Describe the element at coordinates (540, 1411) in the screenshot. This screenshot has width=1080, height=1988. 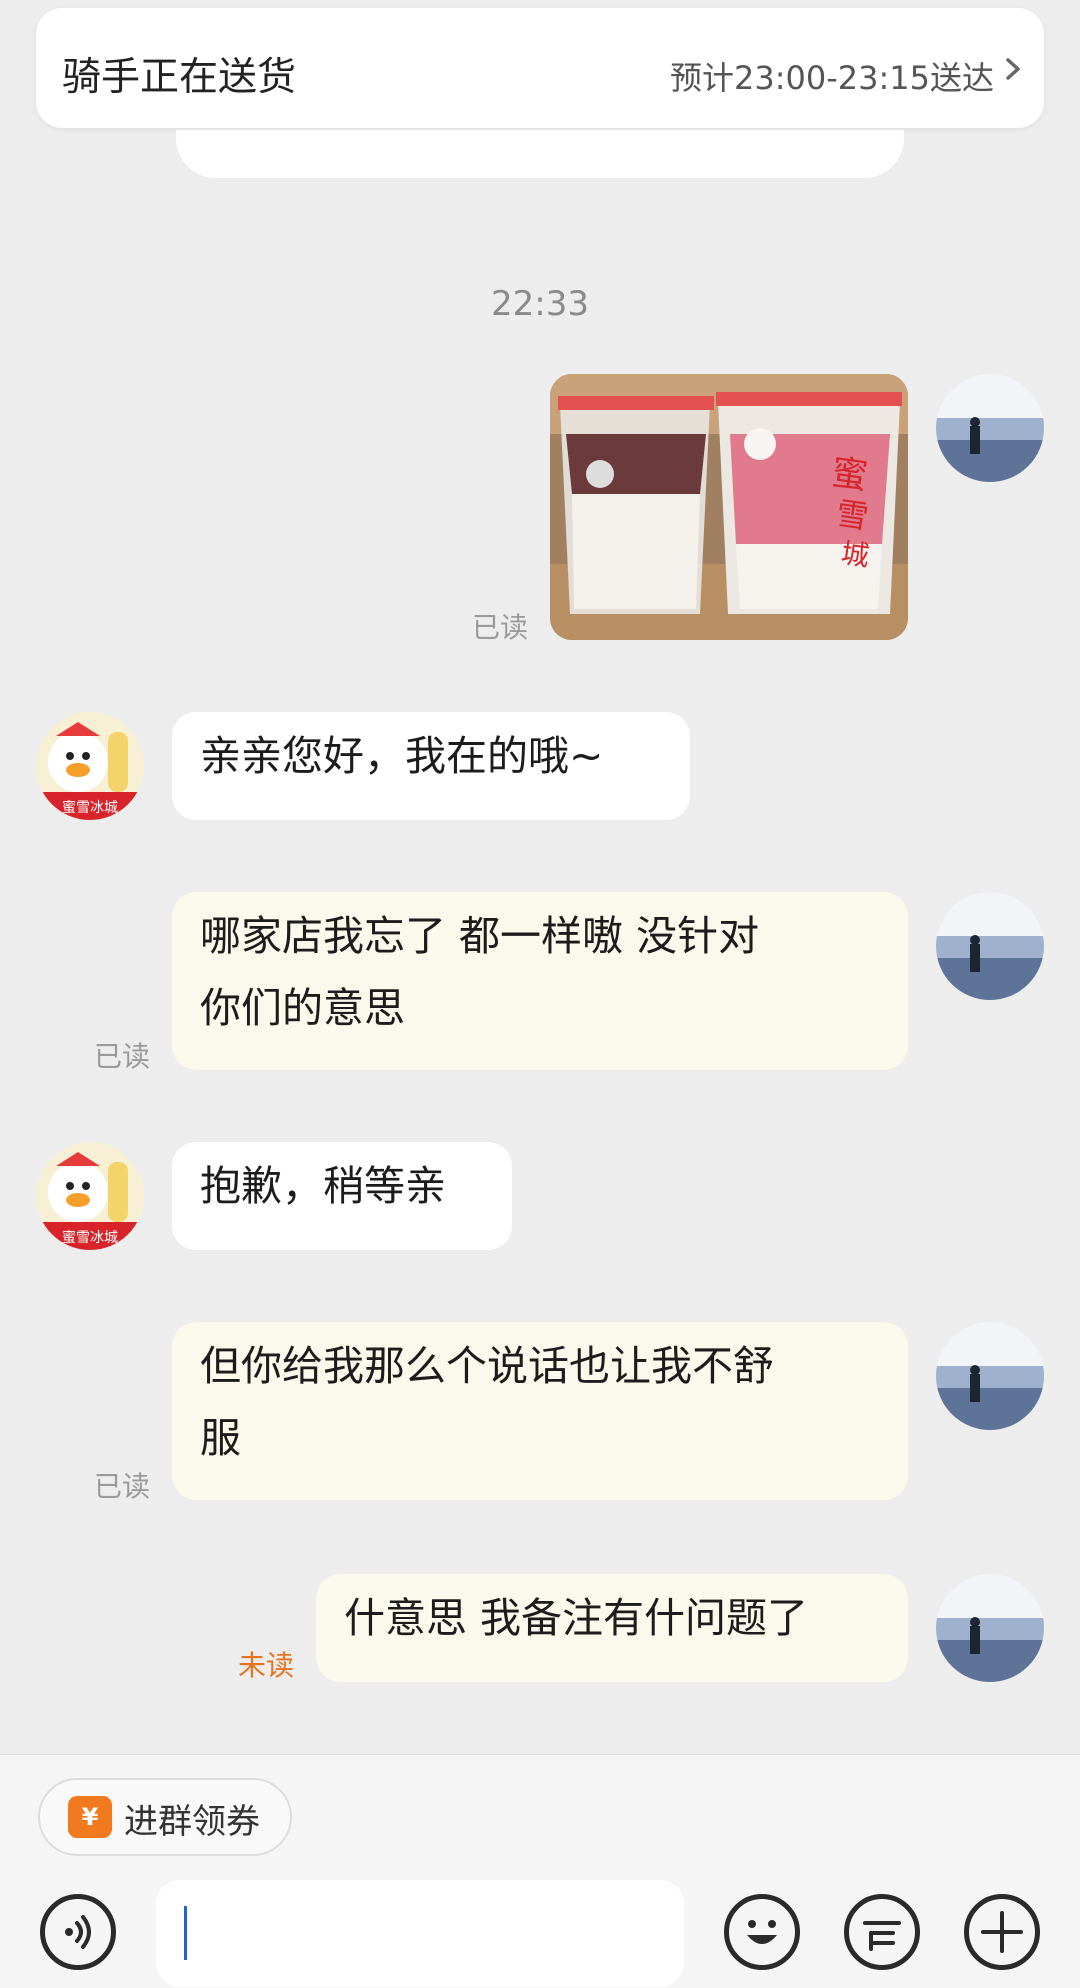
I see `user-message: 但你给我那么个说话也让我不舒 服` at that location.